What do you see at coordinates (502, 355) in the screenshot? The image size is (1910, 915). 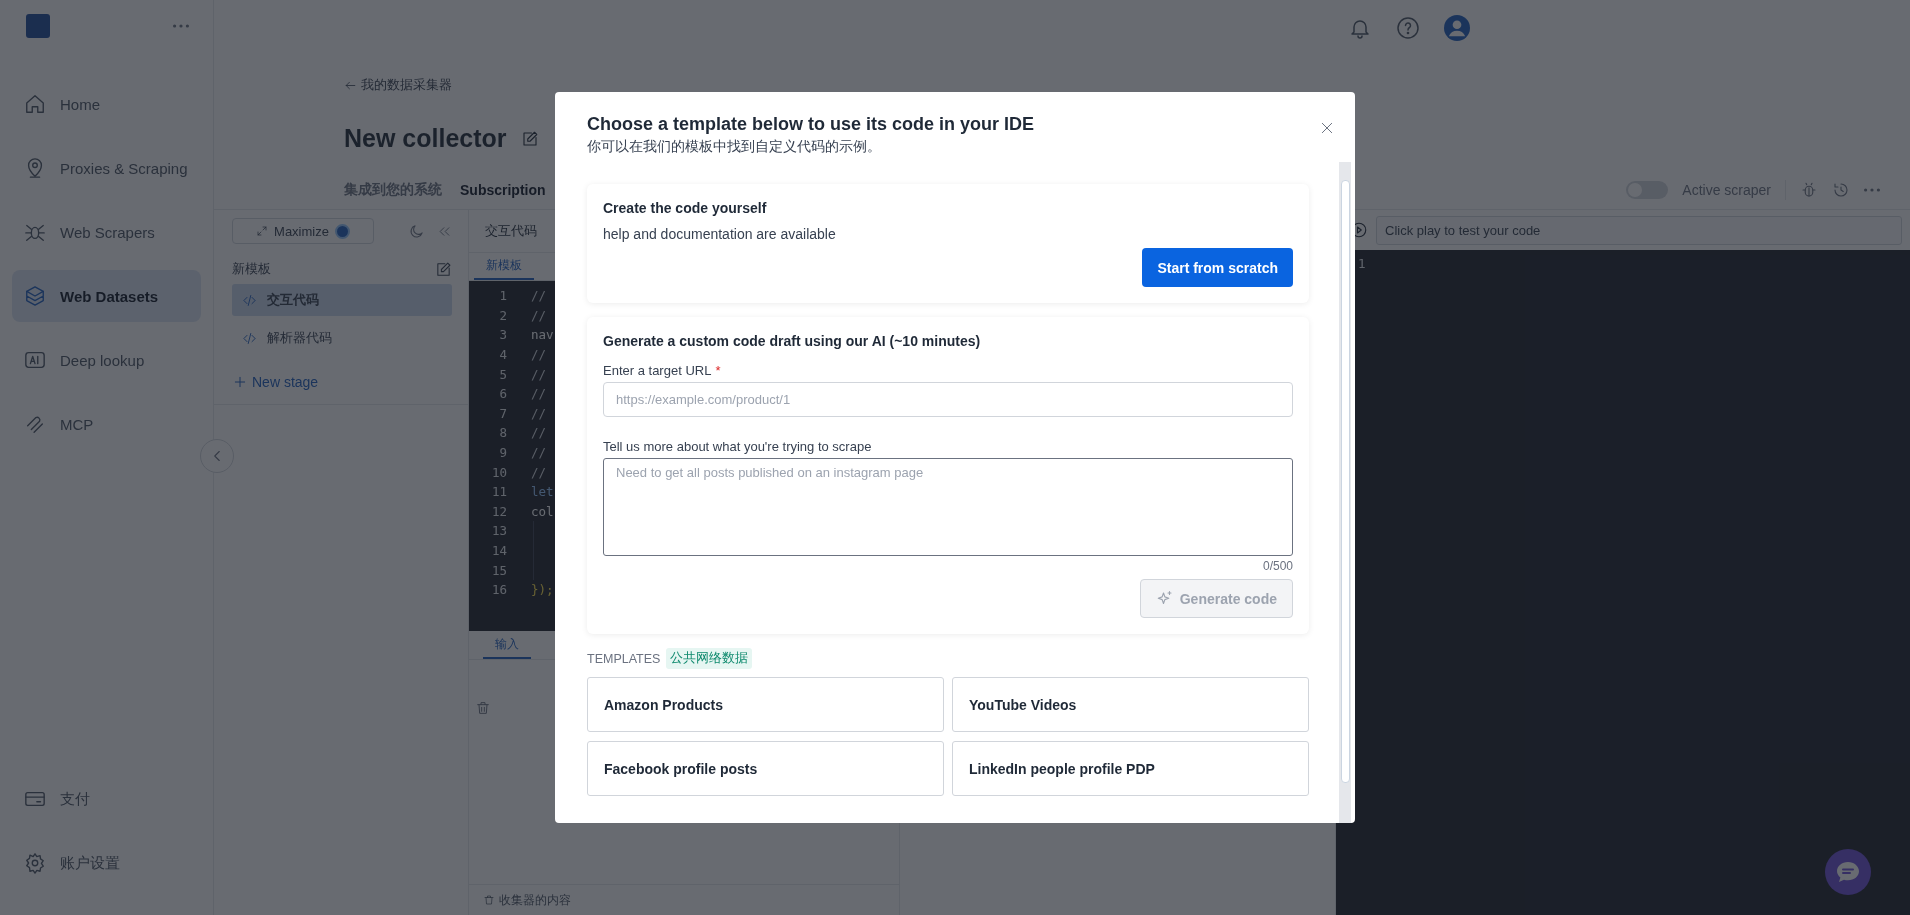 I see `line-number: 4` at bounding box center [502, 355].